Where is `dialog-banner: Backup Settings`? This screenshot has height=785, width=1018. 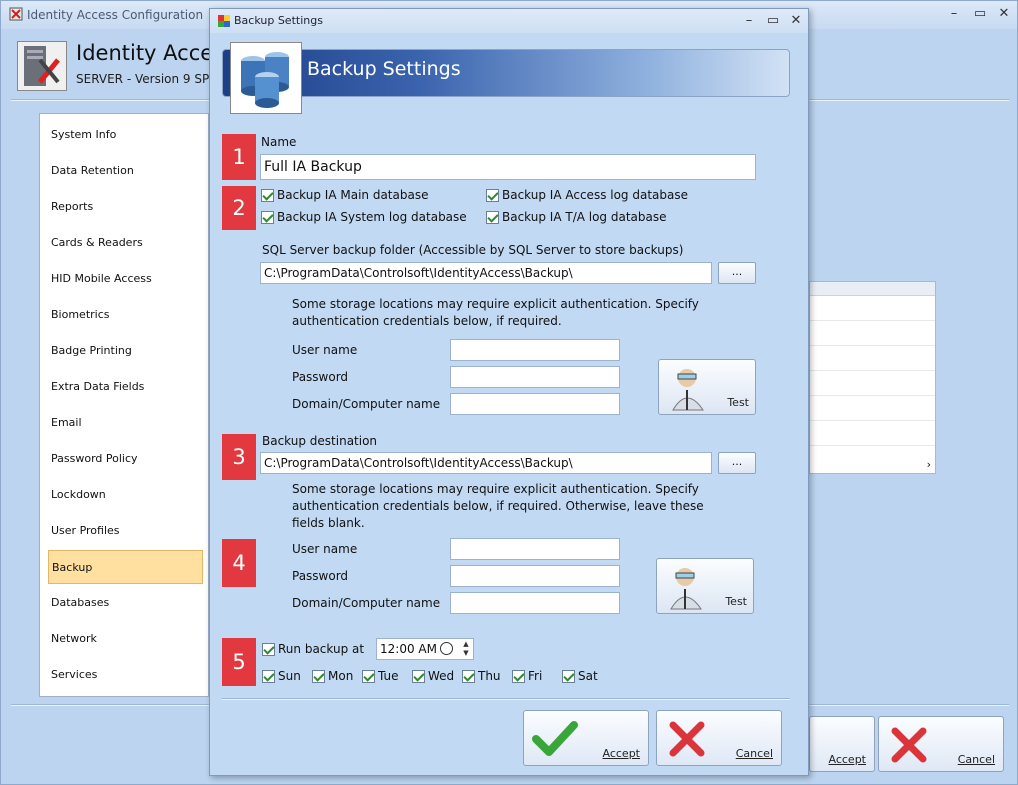 dialog-banner: Backup Settings is located at coordinates (506, 73).